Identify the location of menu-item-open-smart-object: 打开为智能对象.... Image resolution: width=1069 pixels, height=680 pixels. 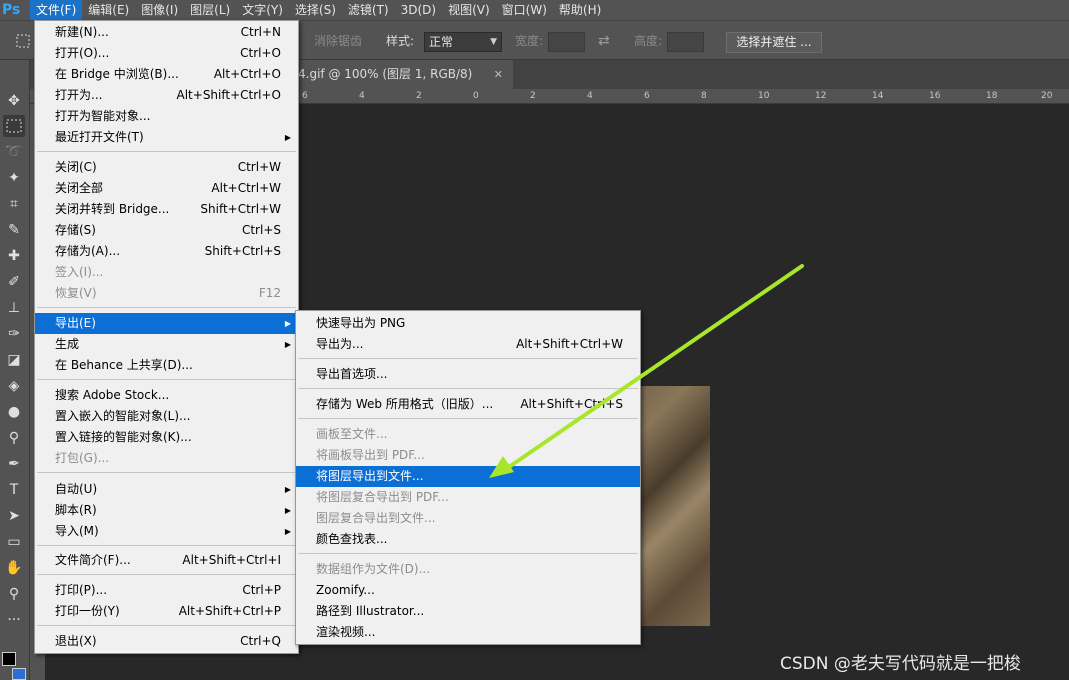
(166, 116).